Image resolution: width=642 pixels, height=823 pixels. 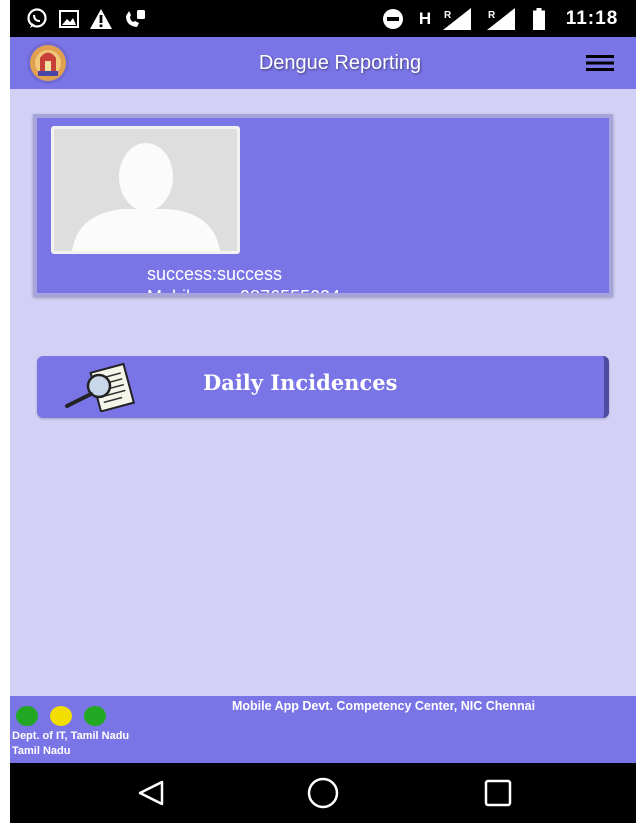 What do you see at coordinates (323, 18) in the screenshot?
I see `status-bar: H R R 11:18` at bounding box center [323, 18].